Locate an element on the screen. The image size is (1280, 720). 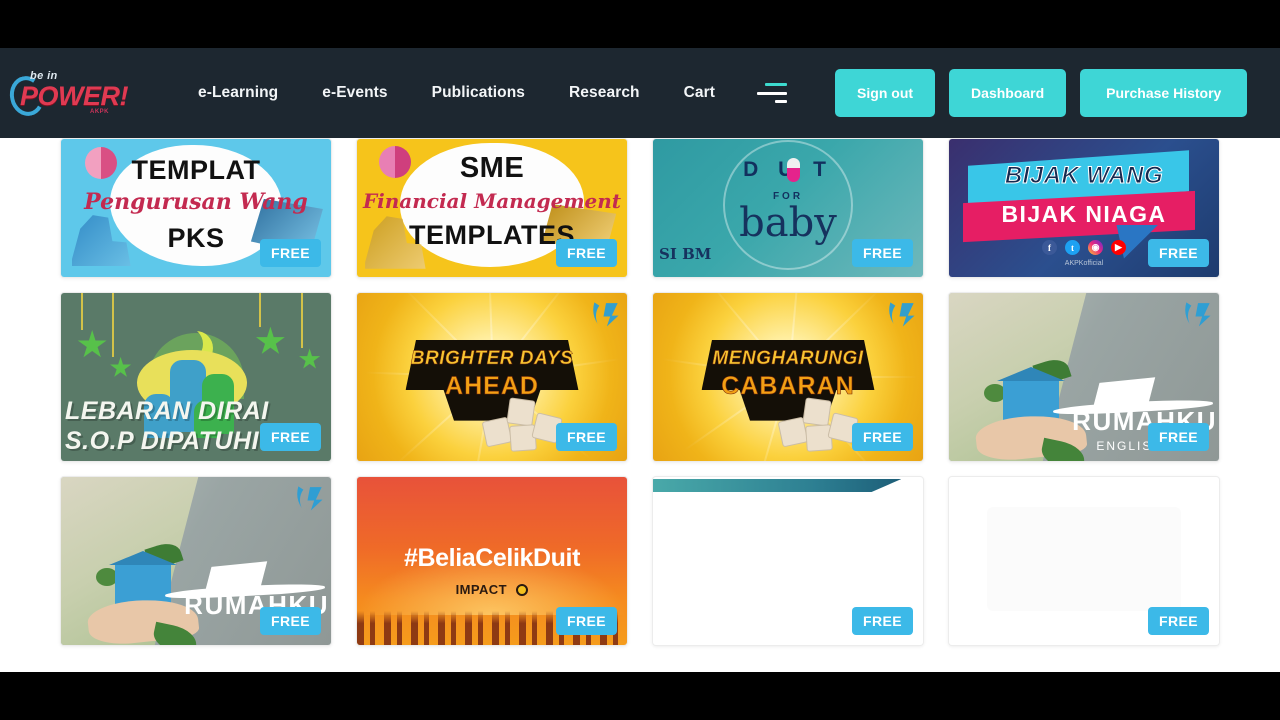
impact-dot-icon is located at coordinates (522, 590).